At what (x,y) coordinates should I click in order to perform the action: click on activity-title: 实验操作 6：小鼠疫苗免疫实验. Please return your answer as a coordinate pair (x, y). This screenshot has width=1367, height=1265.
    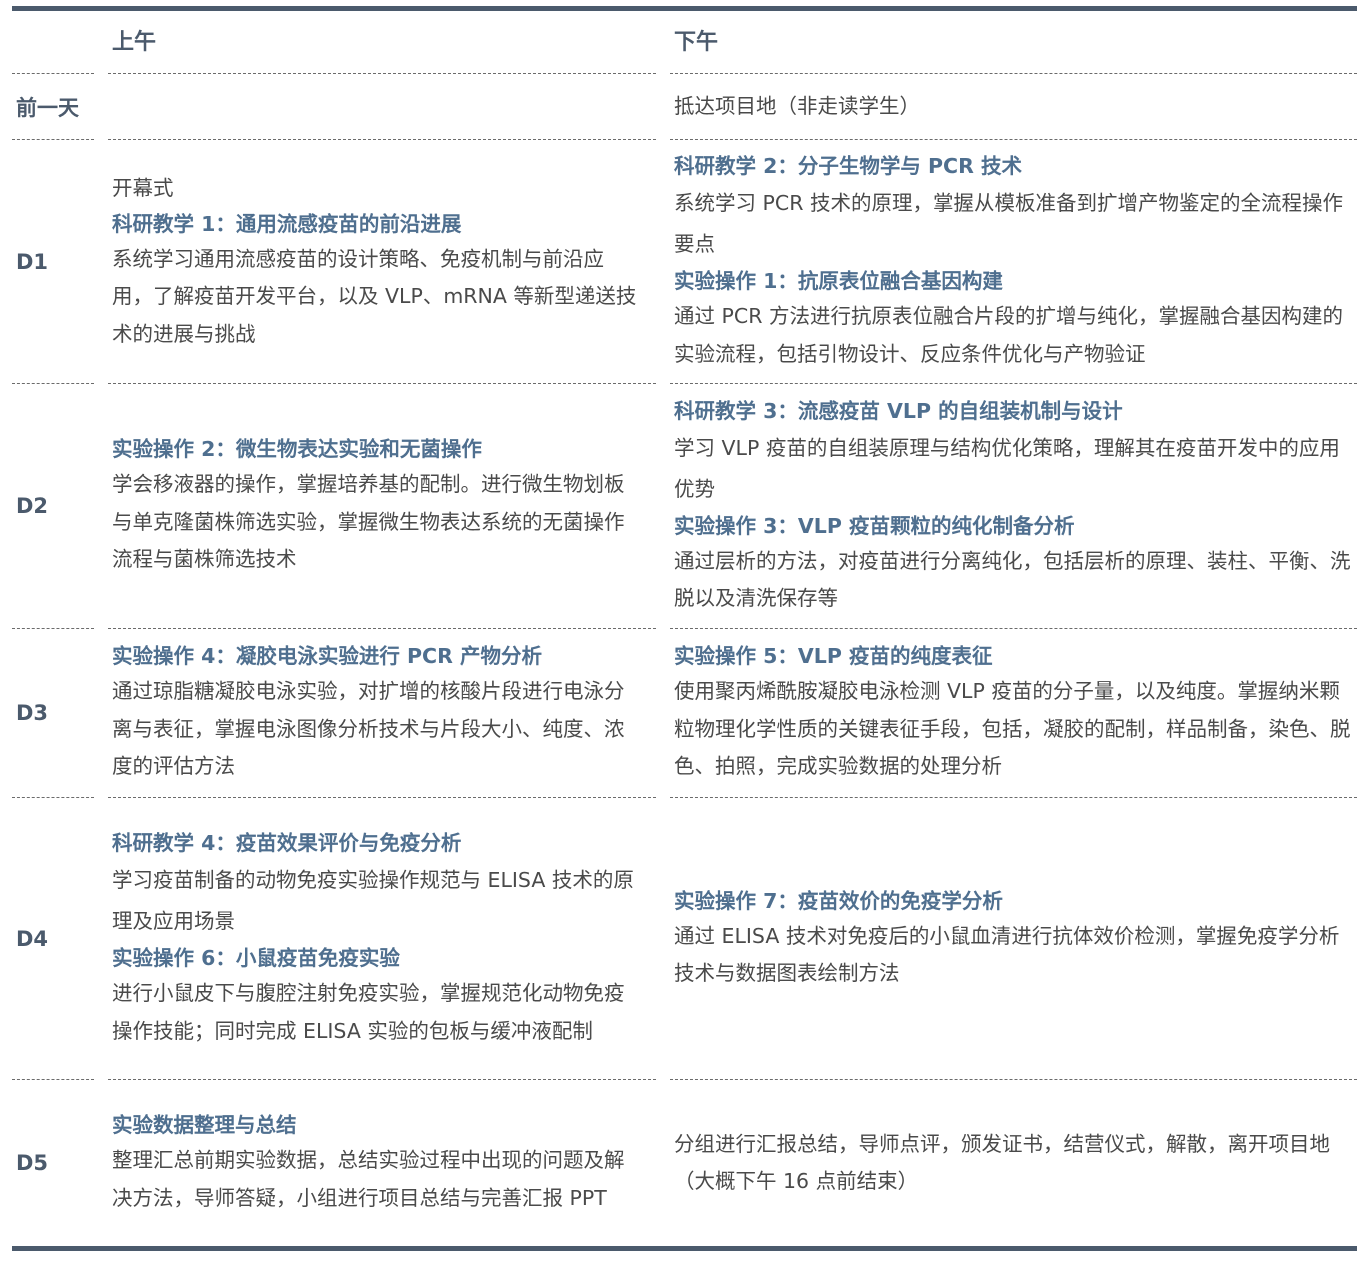
    Looking at the image, I should click on (256, 958).